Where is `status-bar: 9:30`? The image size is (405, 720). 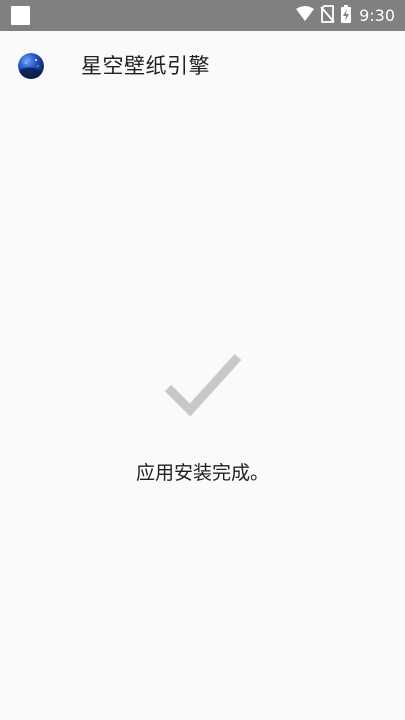 status-bar: 9:30 is located at coordinates (202, 15).